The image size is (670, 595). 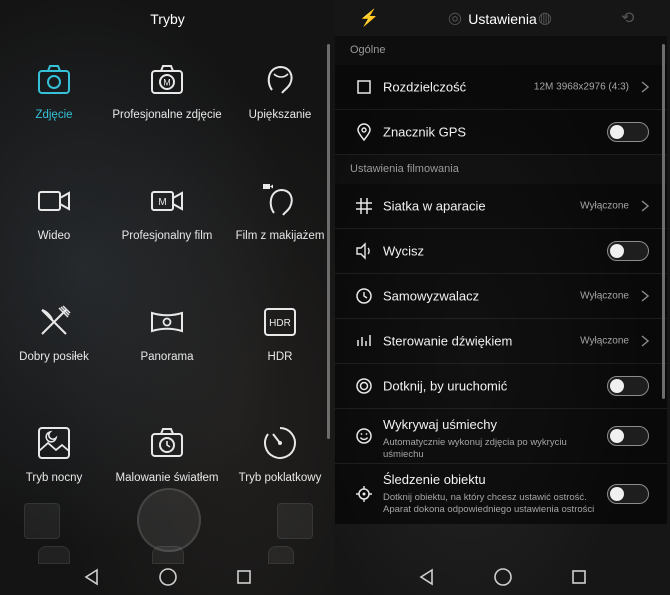 I want to click on clock-icon, so click(x=364, y=296).